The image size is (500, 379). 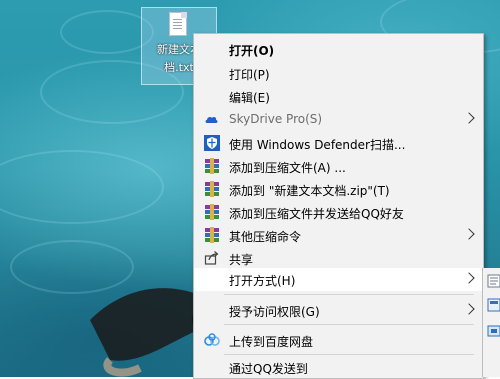 What do you see at coordinates (338, 340) in the screenshot?
I see `menu-item-upload-baidu: 上传到百度网盘` at bounding box center [338, 340].